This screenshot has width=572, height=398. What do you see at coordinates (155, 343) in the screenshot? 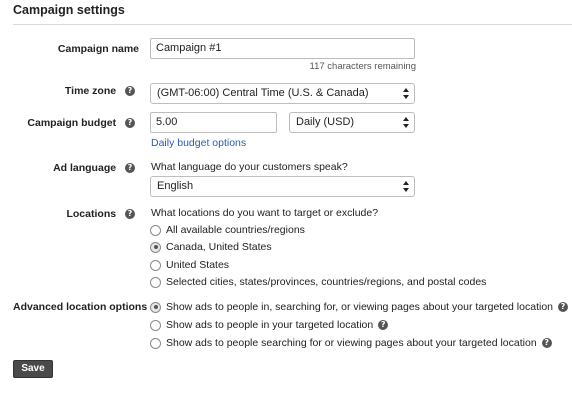
I see `advanced-radio-searching-viewing` at bounding box center [155, 343].